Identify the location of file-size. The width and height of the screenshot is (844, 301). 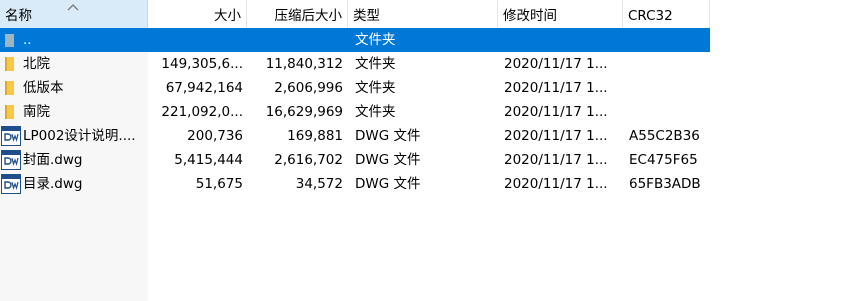
(195, 40).